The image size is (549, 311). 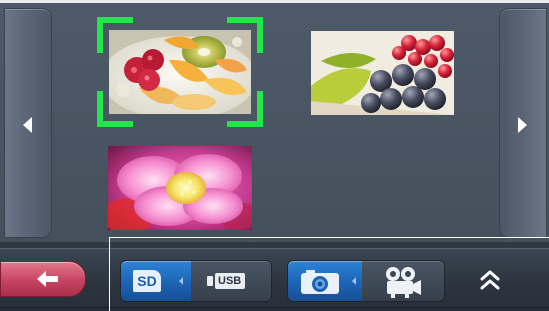 I want to click on collapse-toolbar-button, so click(x=490, y=281).